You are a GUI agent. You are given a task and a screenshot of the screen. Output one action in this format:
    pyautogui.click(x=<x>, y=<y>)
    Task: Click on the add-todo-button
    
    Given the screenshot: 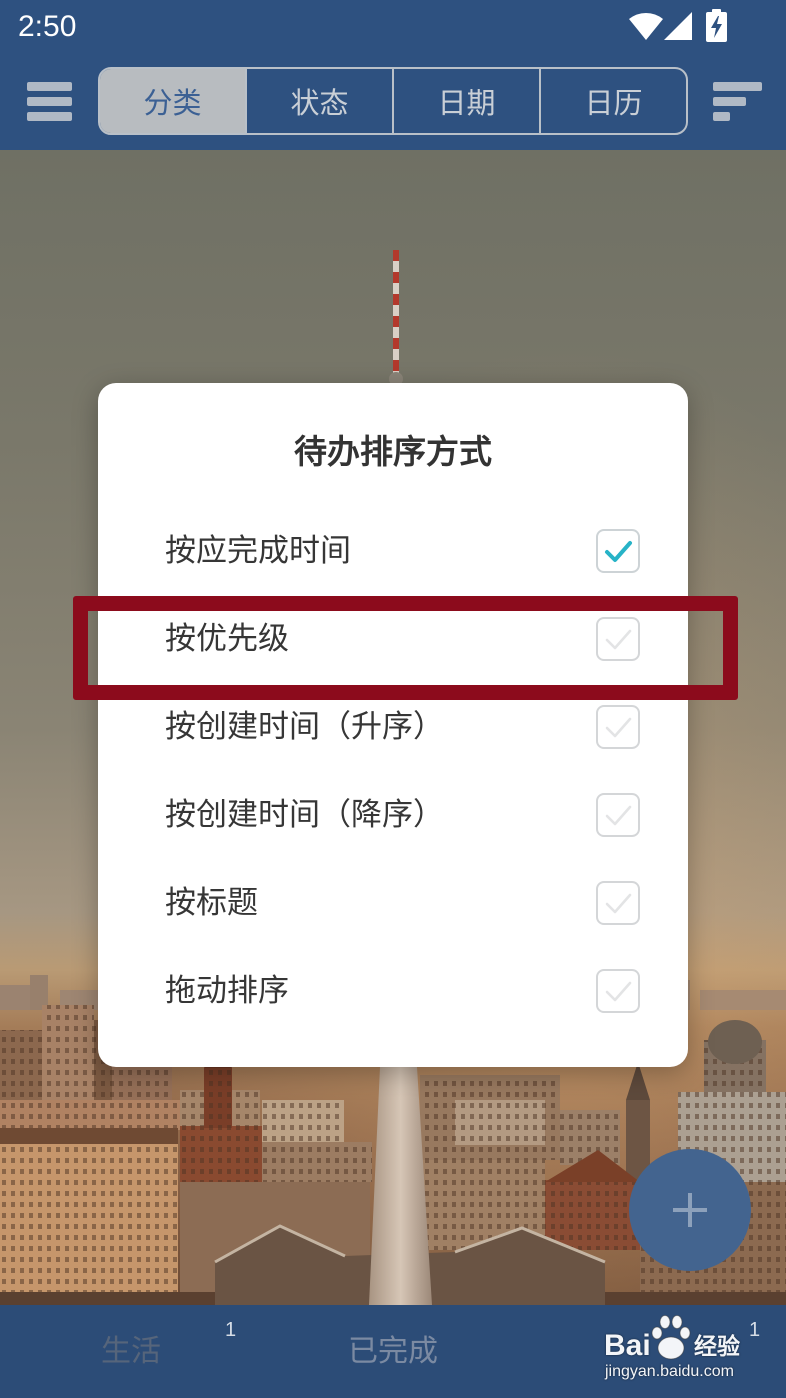 What is the action you would take?
    pyautogui.click(x=690, y=1210)
    